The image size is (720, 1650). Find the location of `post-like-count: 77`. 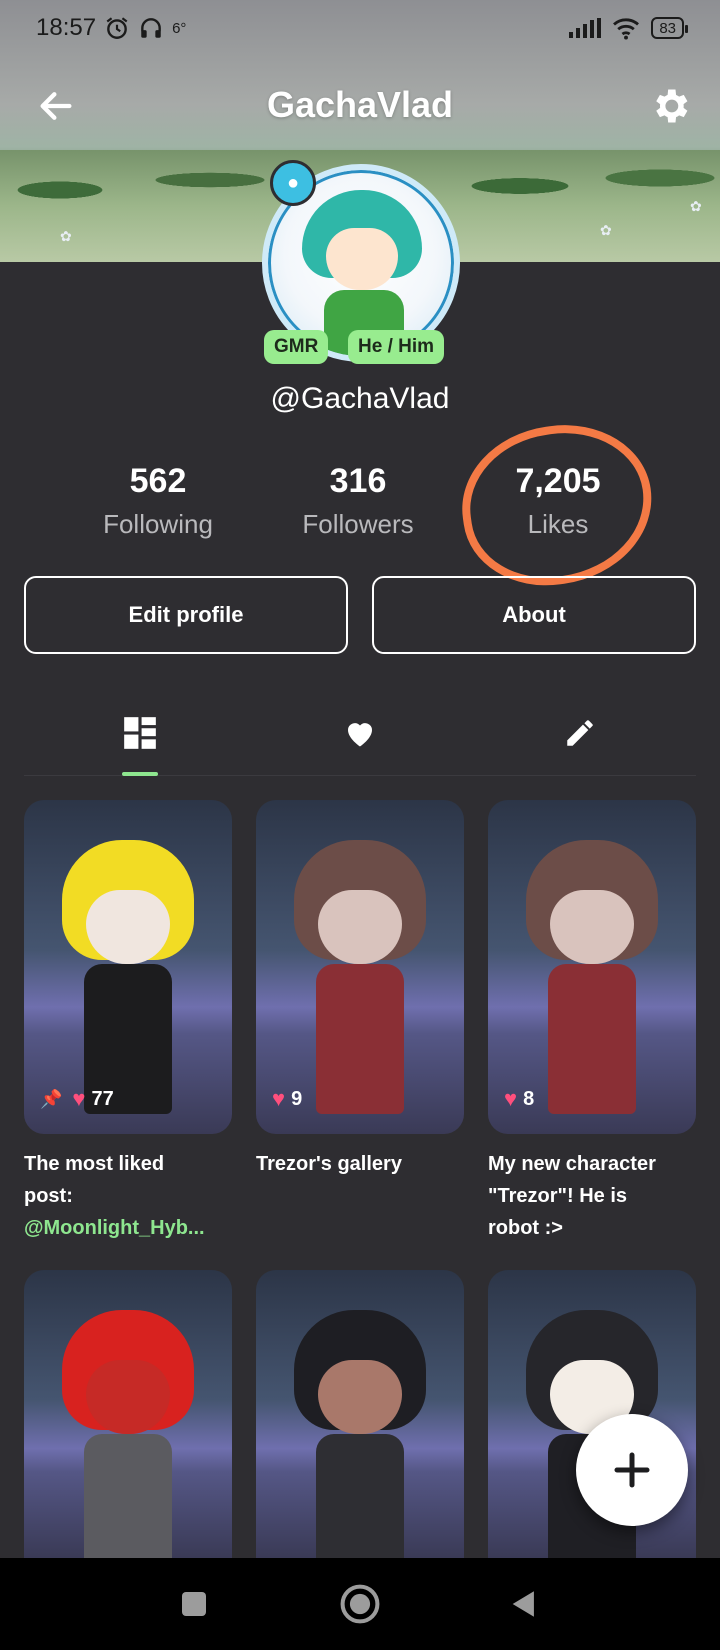

post-like-count: 77 is located at coordinates (102, 1098).